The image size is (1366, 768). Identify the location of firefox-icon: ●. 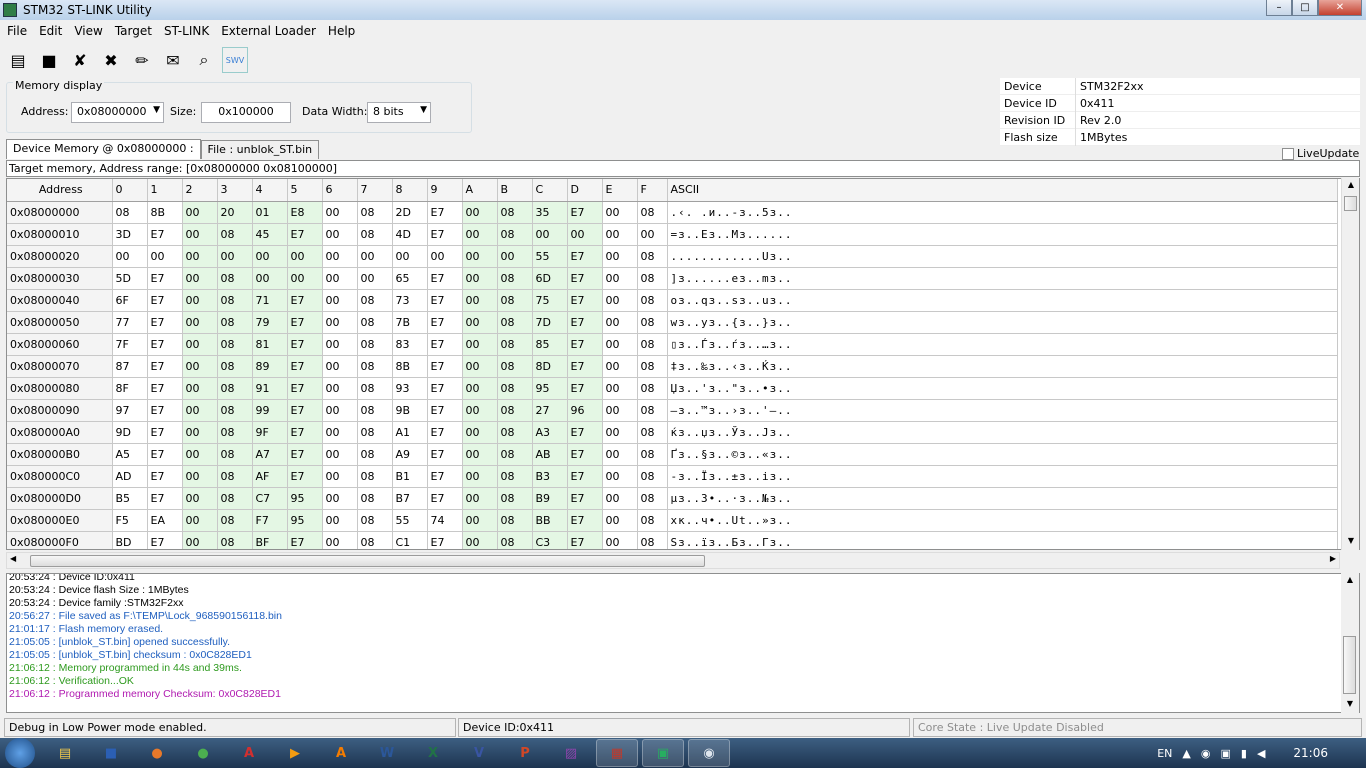
(157, 753).